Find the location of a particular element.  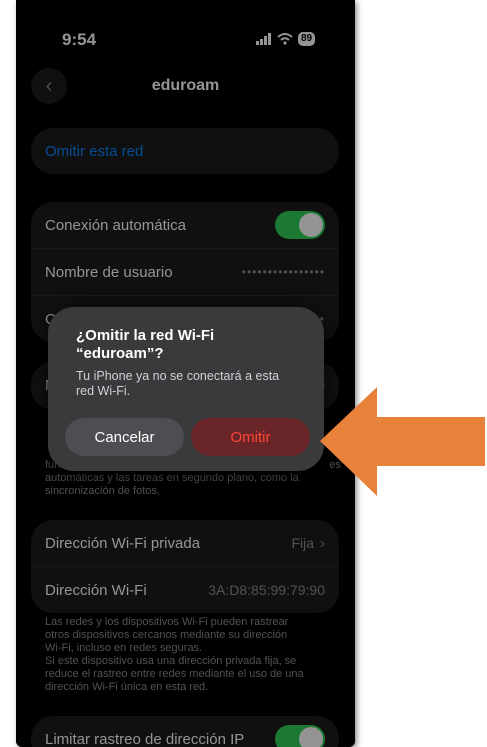

annotation-arrow-icon is located at coordinates (402, 441).